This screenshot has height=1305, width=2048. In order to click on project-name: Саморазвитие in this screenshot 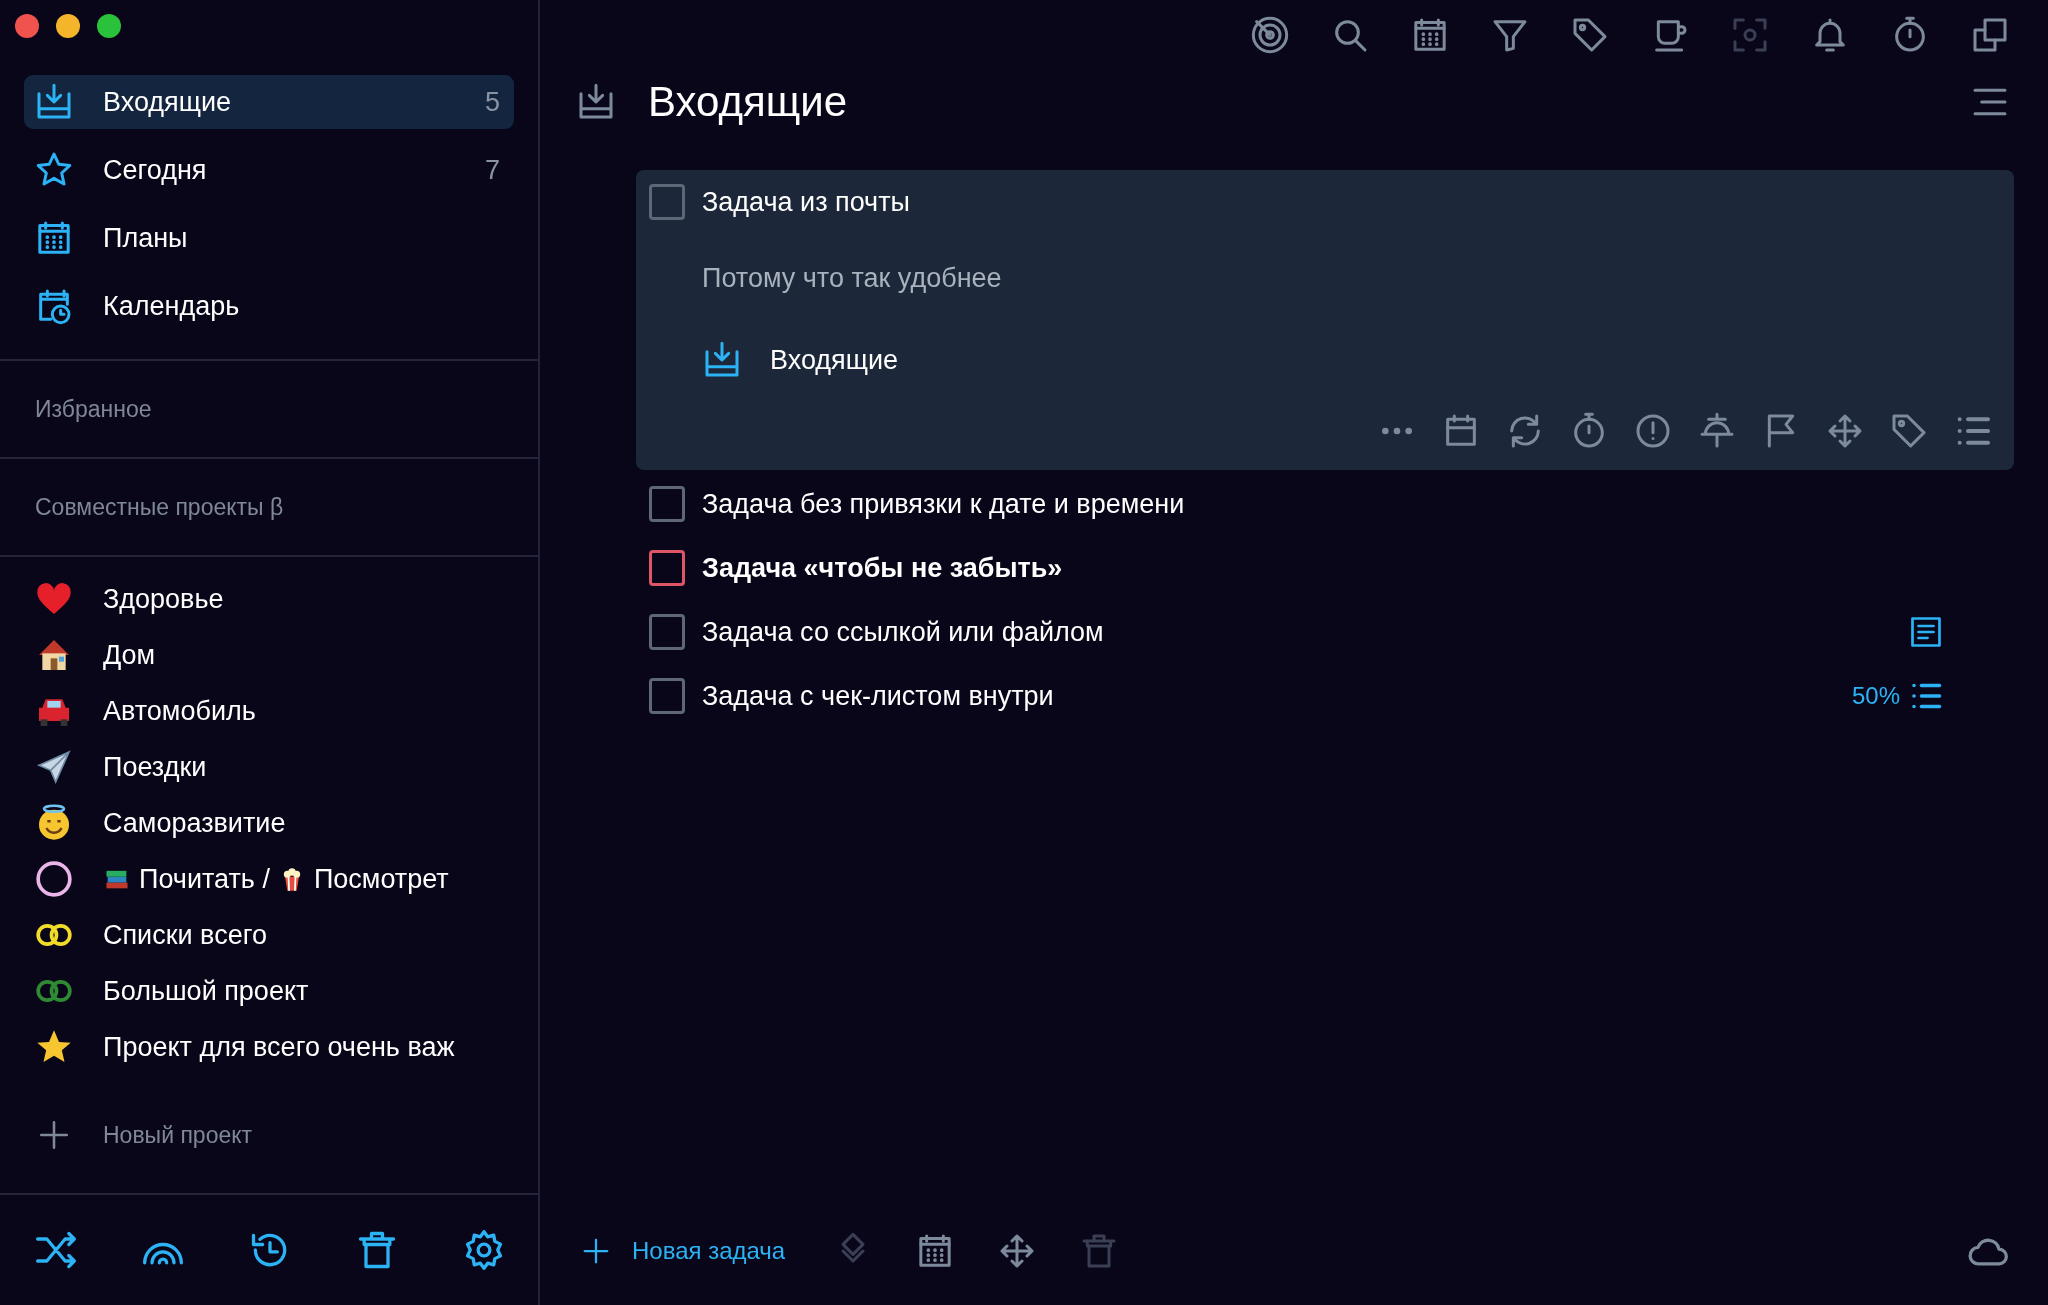, I will do `click(194, 823)`.